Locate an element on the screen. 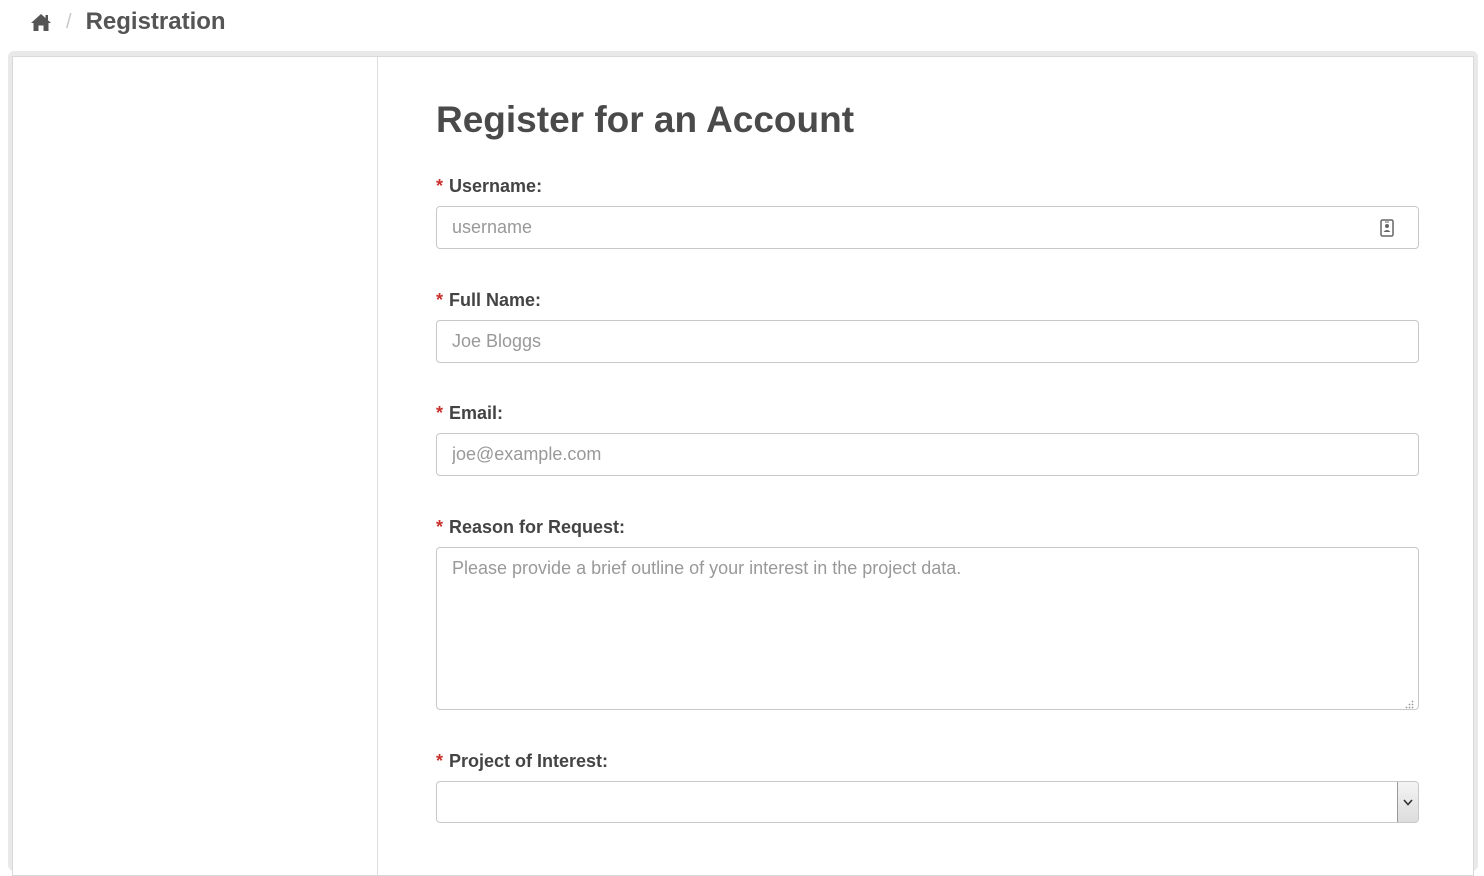 The image size is (1484, 876). email-label: * Email: is located at coordinates (469, 413).